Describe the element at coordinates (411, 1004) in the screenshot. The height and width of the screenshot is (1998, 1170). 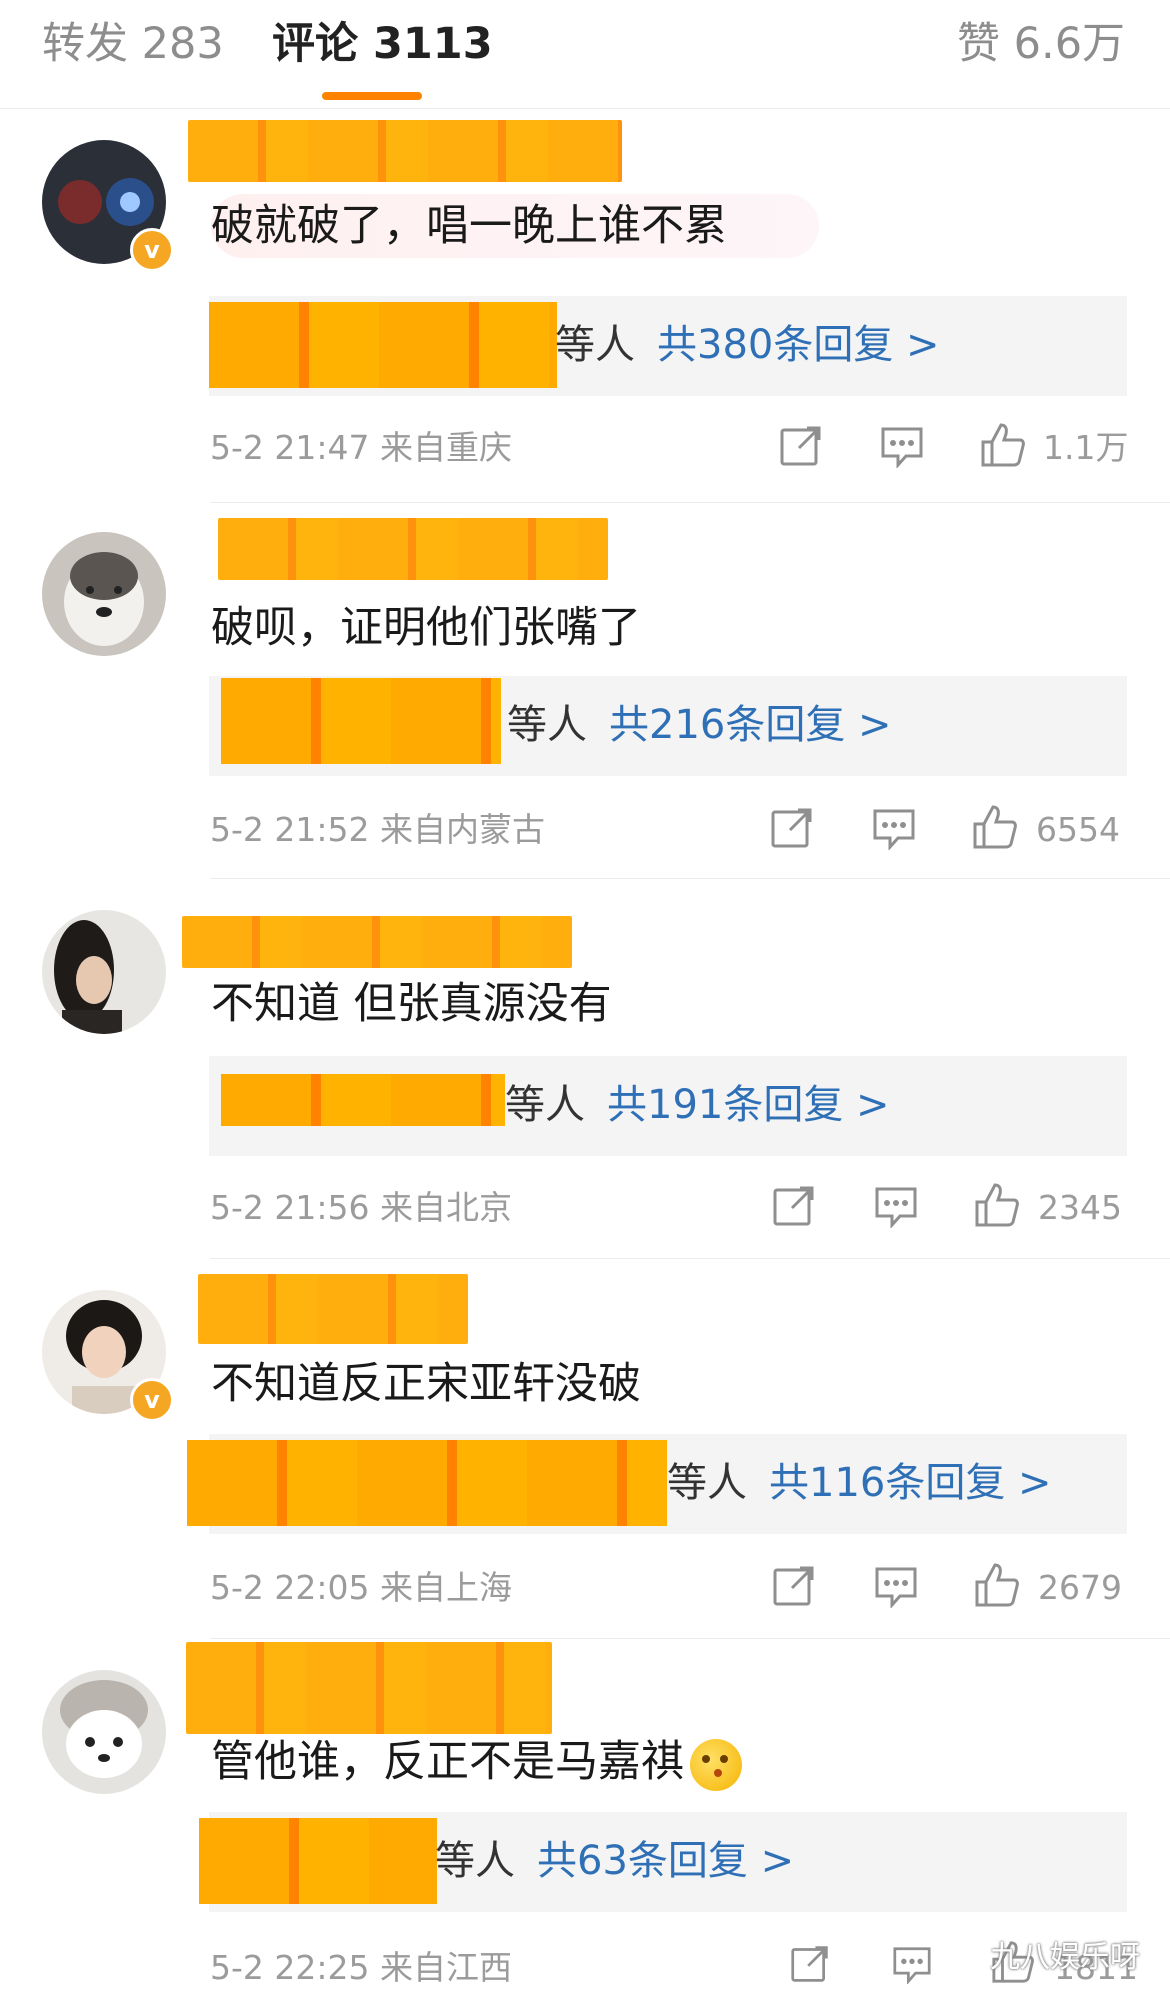
I see `comment-text: 不知道 但张真源没有` at that location.